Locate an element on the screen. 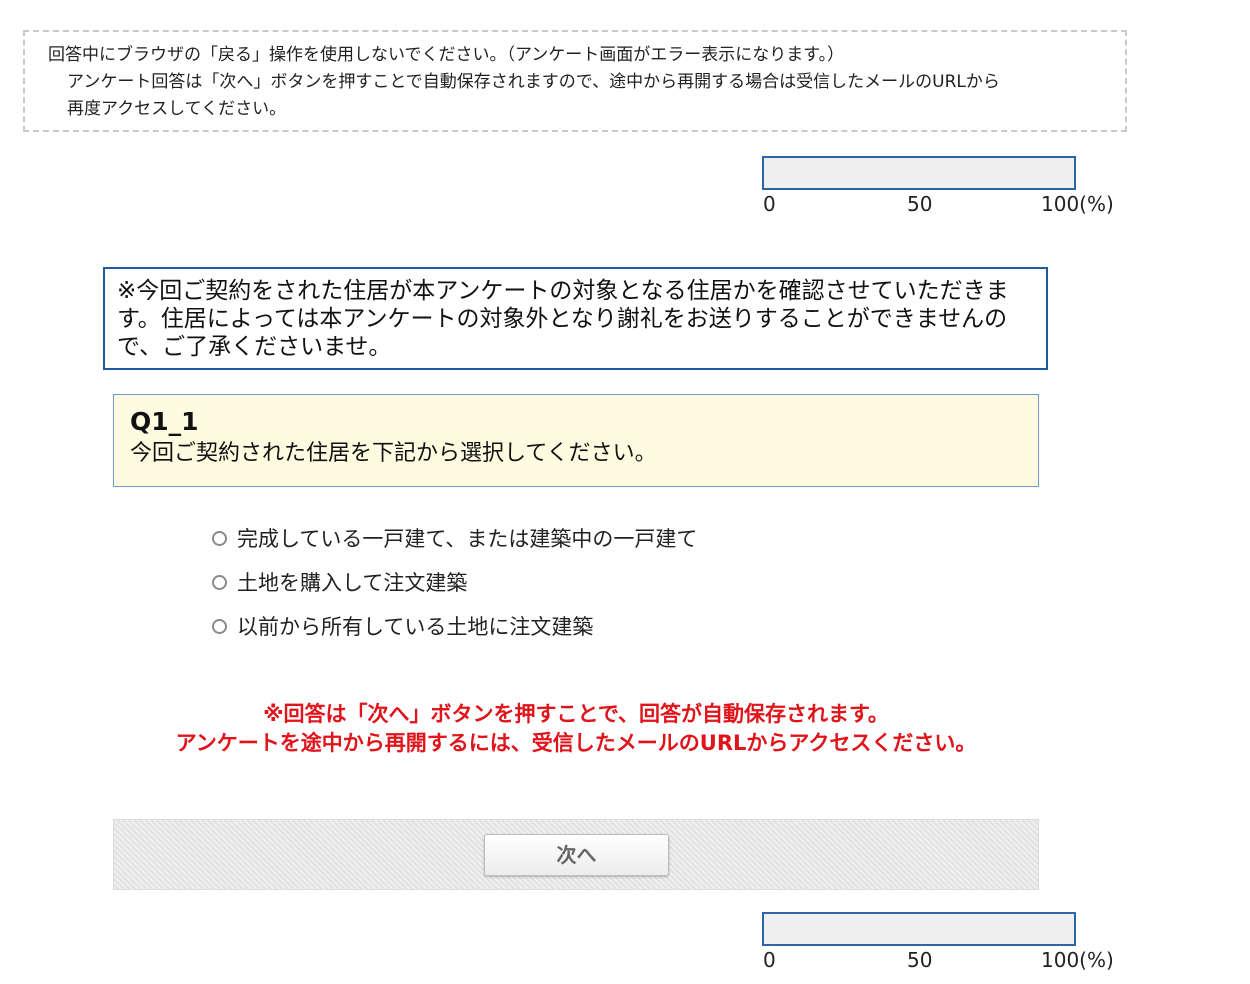  next-button: 次へ is located at coordinates (576, 855).